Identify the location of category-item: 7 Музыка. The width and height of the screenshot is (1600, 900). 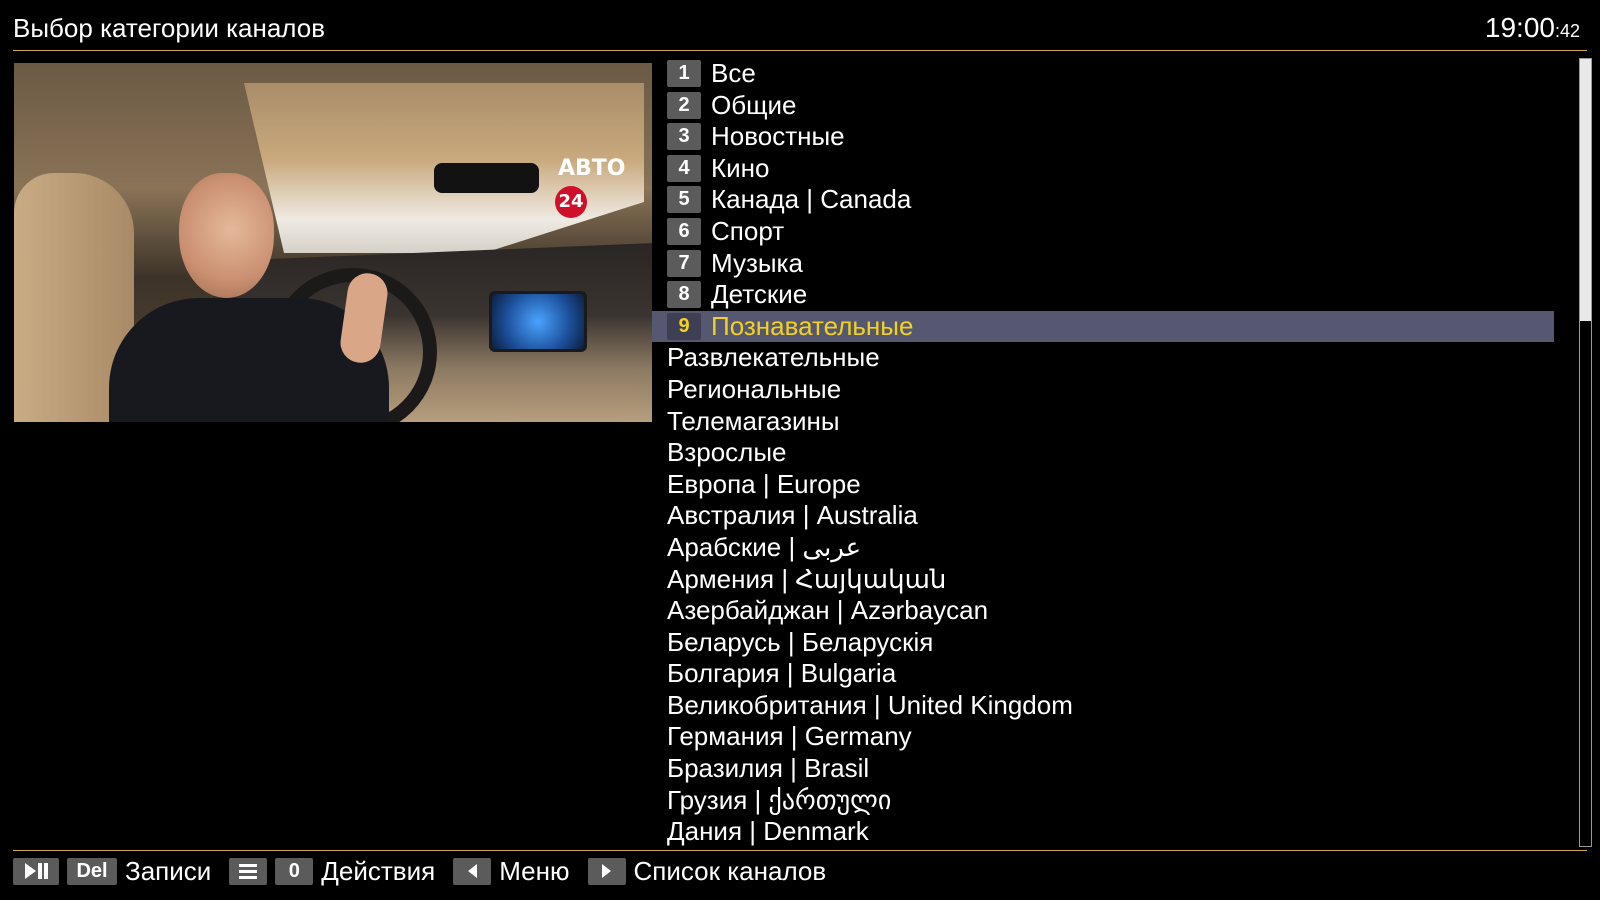
(1118, 264).